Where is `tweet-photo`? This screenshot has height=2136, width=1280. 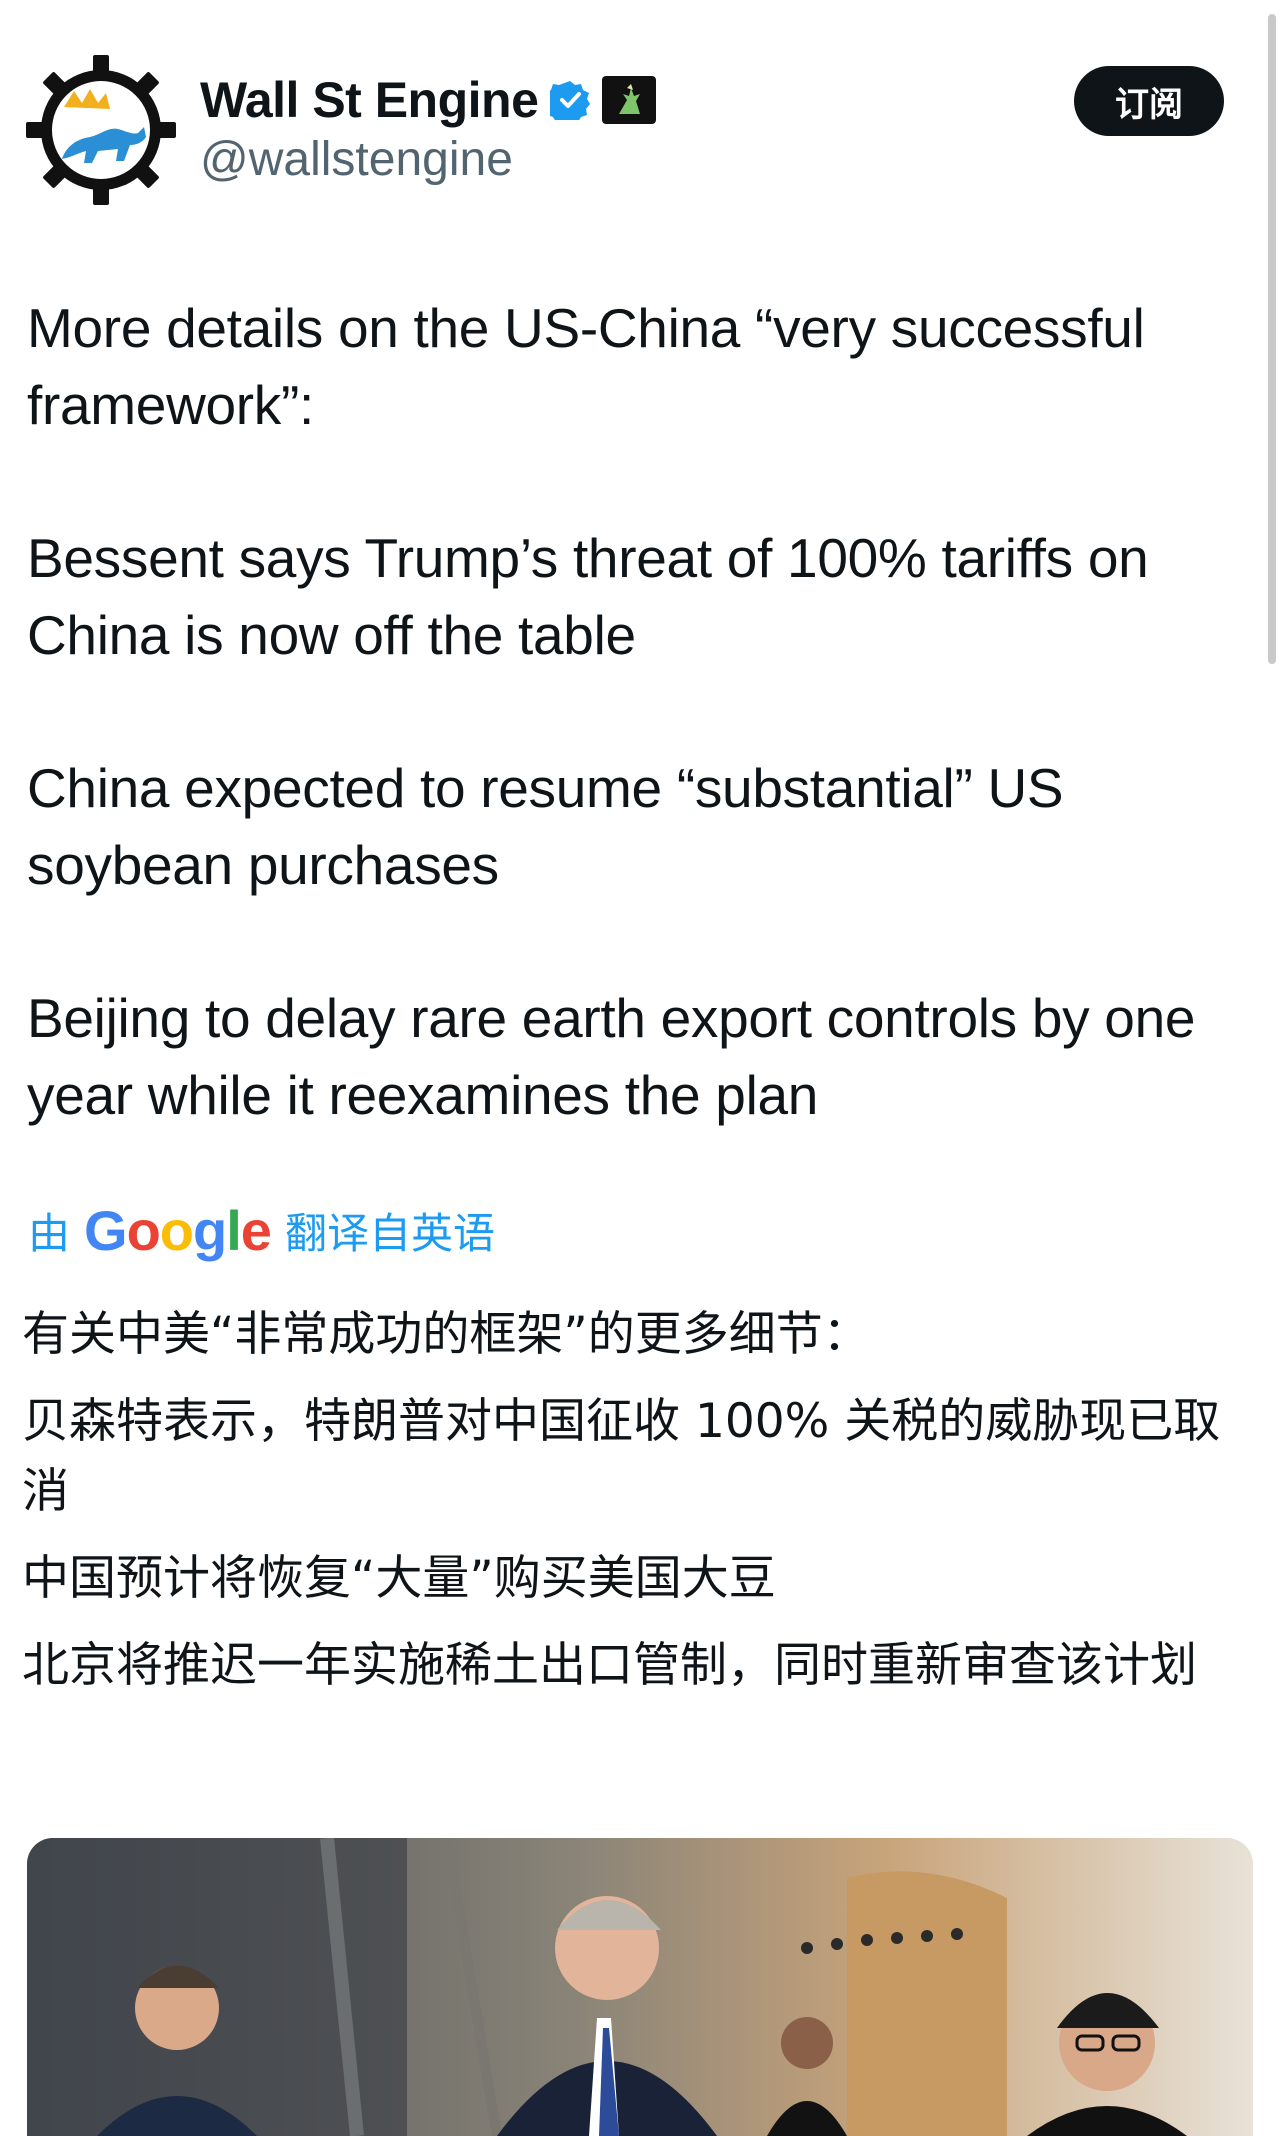 tweet-photo is located at coordinates (640, 1987).